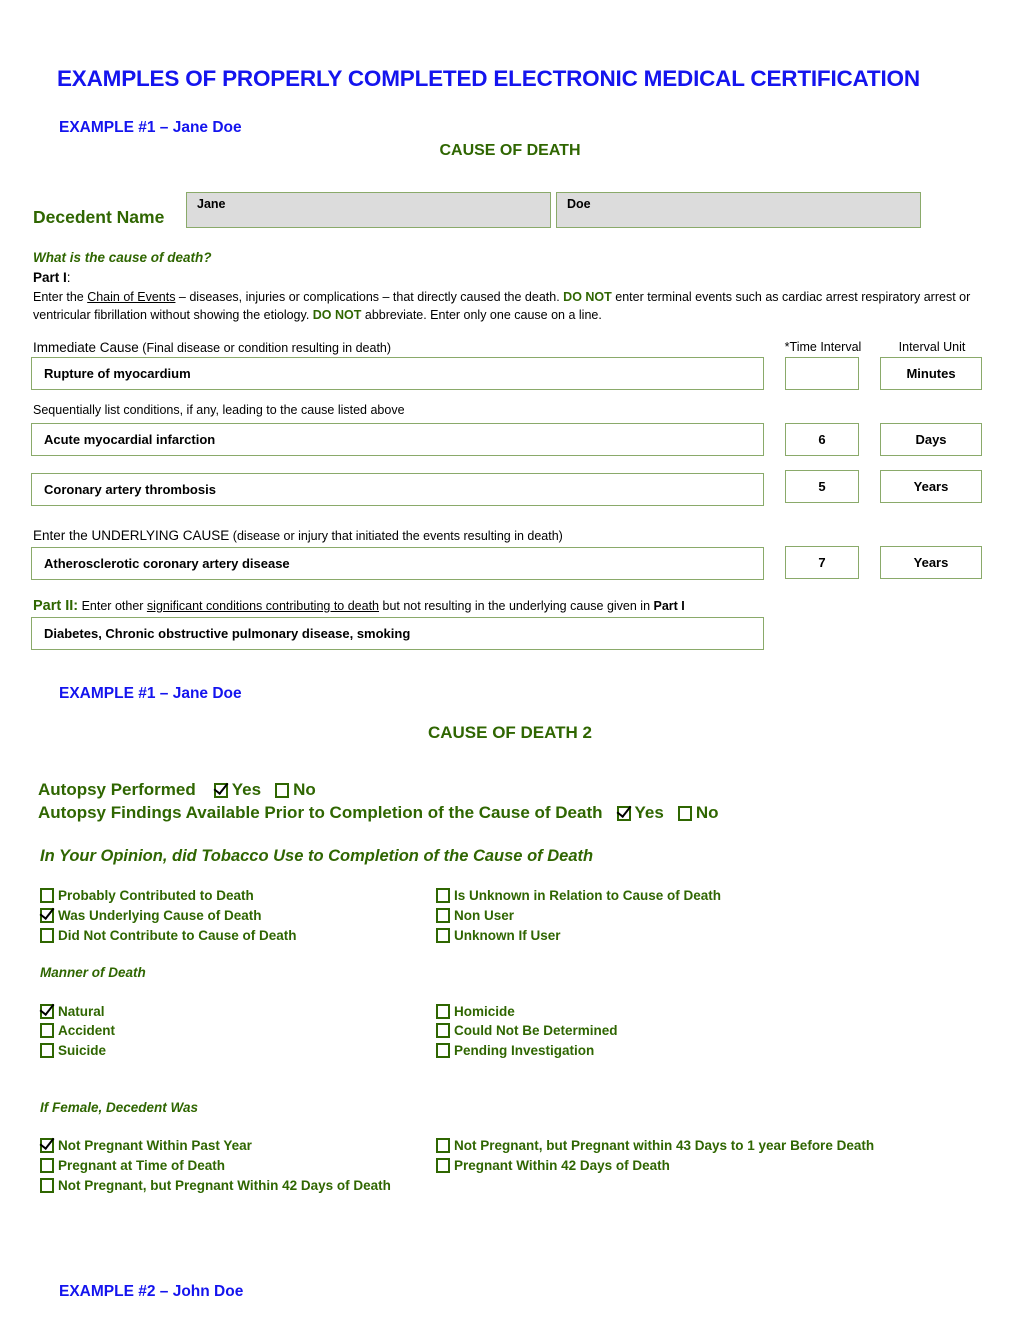 Image resolution: width=1020 pixels, height=1320 pixels. Describe the element at coordinates (397, 563) in the screenshot. I see `cause-row-4-input: Atherosclerotic coronary artery disease` at that location.